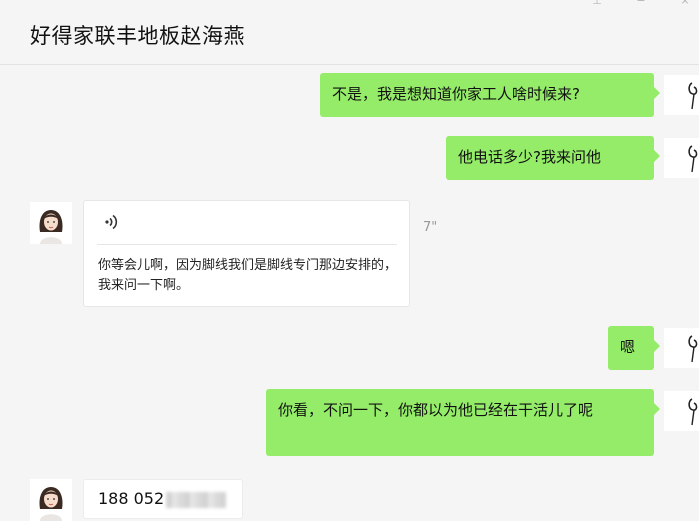 Image resolution: width=699 pixels, height=521 pixels. What do you see at coordinates (247, 244) in the screenshot?
I see `divider` at bounding box center [247, 244].